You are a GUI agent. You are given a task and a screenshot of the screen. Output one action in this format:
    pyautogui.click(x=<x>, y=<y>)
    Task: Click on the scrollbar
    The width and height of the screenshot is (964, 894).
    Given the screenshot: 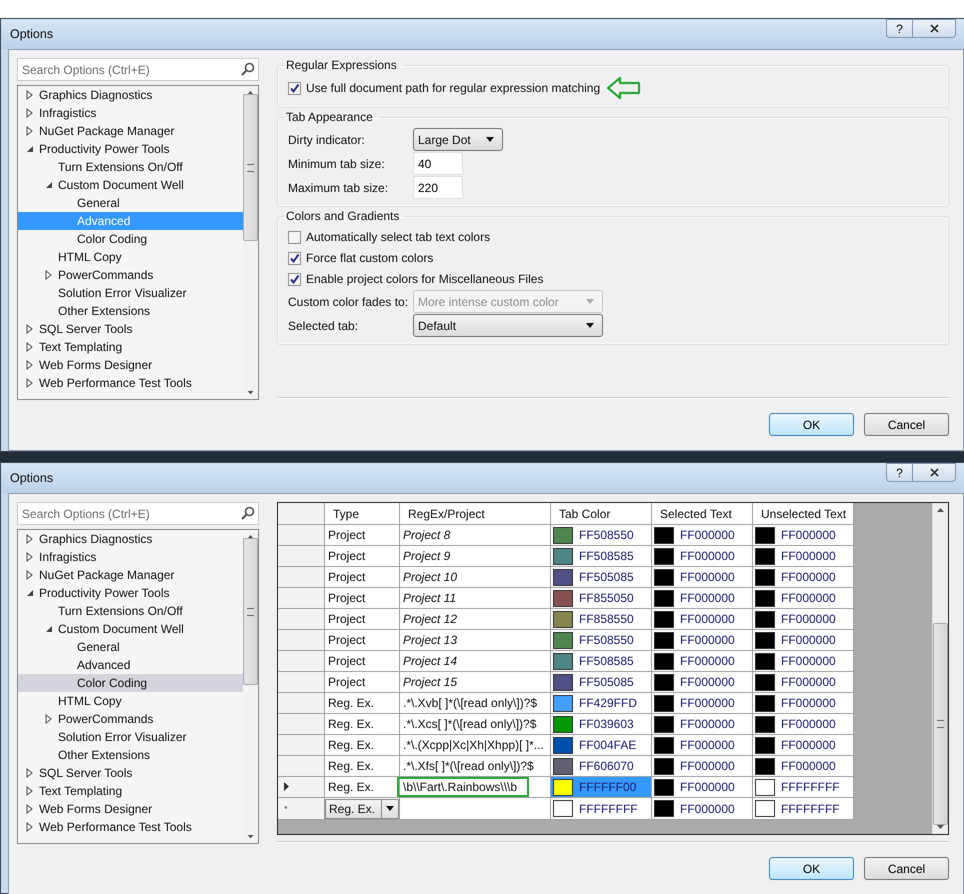 What is the action you would take?
    pyautogui.click(x=940, y=668)
    